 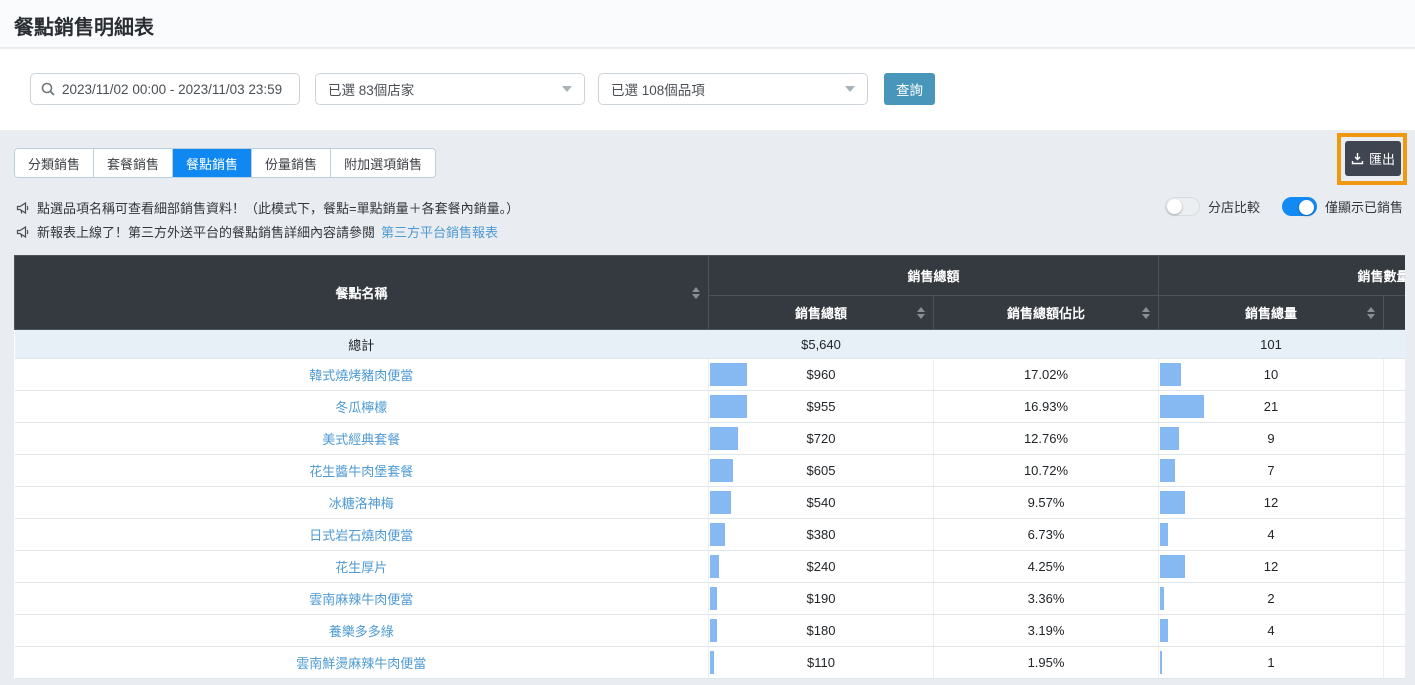 What do you see at coordinates (1046, 598) in the screenshot?
I see `ratio-value: 3.36%` at bounding box center [1046, 598].